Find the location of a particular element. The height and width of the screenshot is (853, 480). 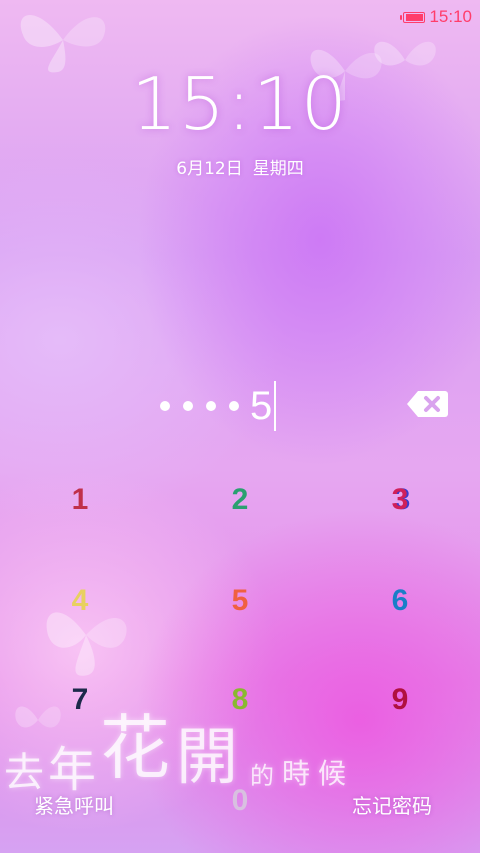

keypad-key-0: 0 is located at coordinates (240, 801).